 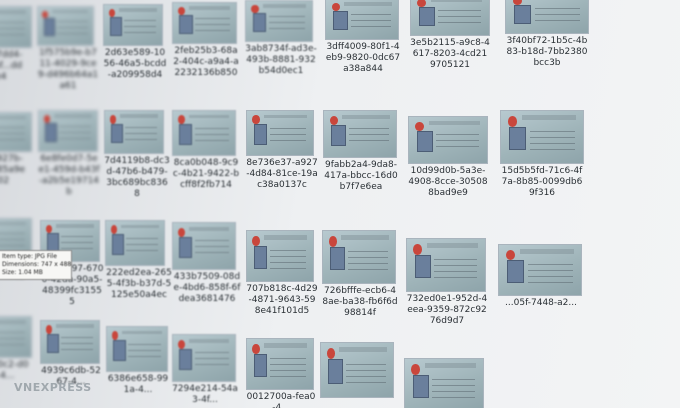 What do you see at coordinates (11, 66) in the screenshot?
I see `file-name-label: 71f...7dd4-4...5bf...dd1e4` at bounding box center [11, 66].